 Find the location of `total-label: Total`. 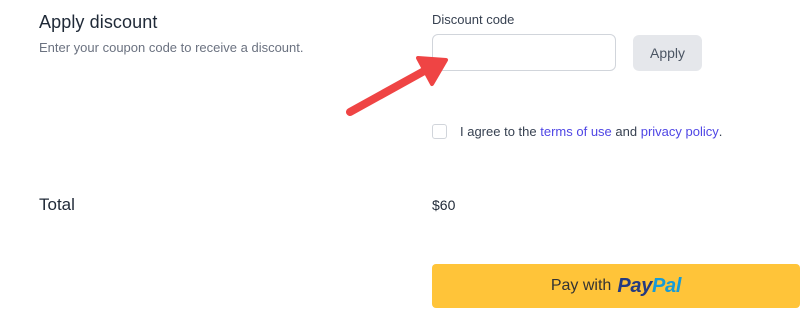

total-label: Total is located at coordinates (57, 204).